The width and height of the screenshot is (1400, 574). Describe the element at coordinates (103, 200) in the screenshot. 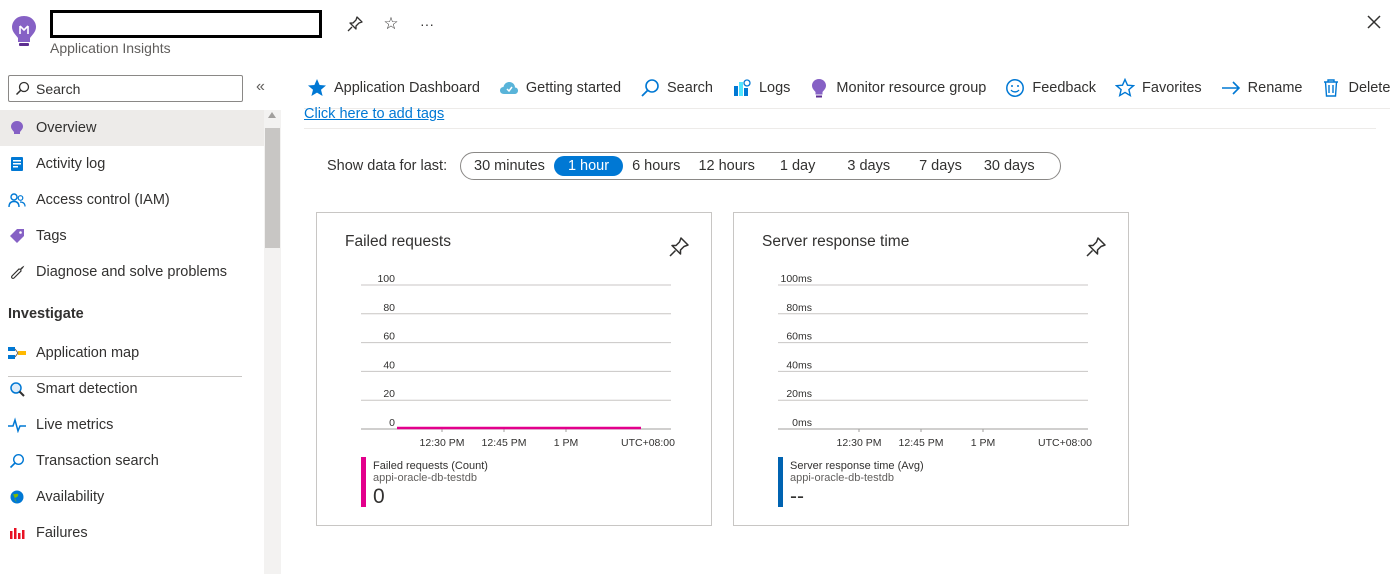

I see `sidebar-item-label: Access control (IAM)` at that location.